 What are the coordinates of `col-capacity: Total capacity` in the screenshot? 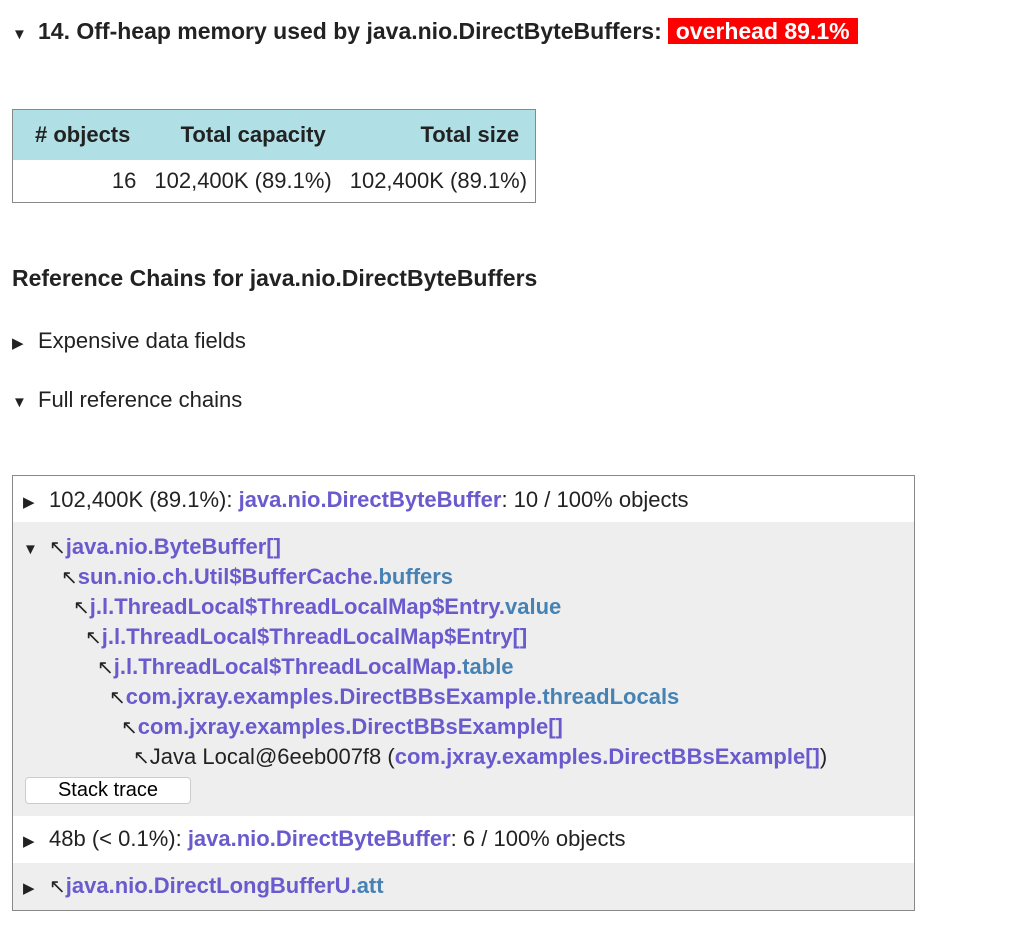 It's located at (242, 134).